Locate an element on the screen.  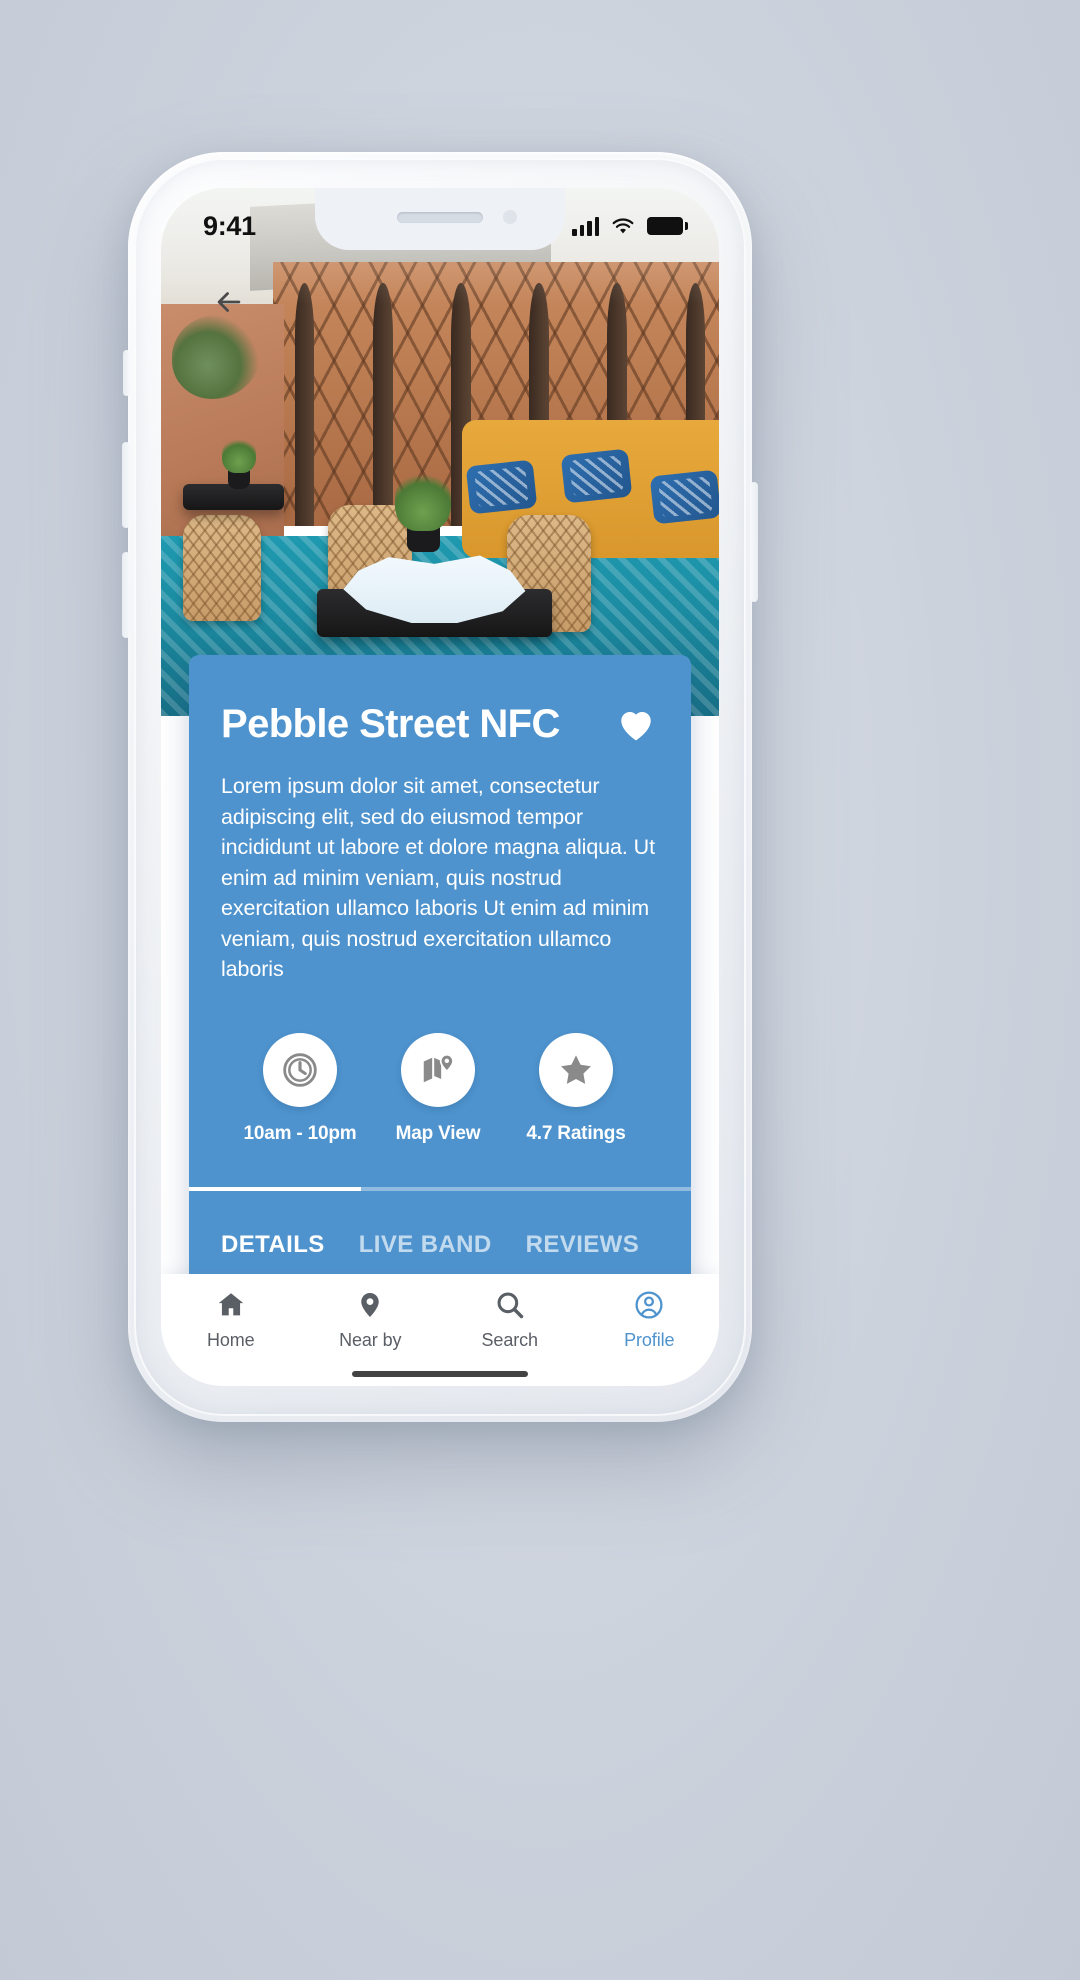
back-button is located at coordinates (229, 302).